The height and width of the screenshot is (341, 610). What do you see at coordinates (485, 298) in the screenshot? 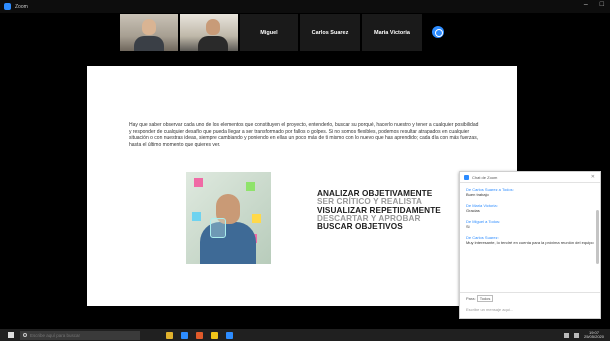
I see `recipient-dropdown: Todos` at bounding box center [485, 298].